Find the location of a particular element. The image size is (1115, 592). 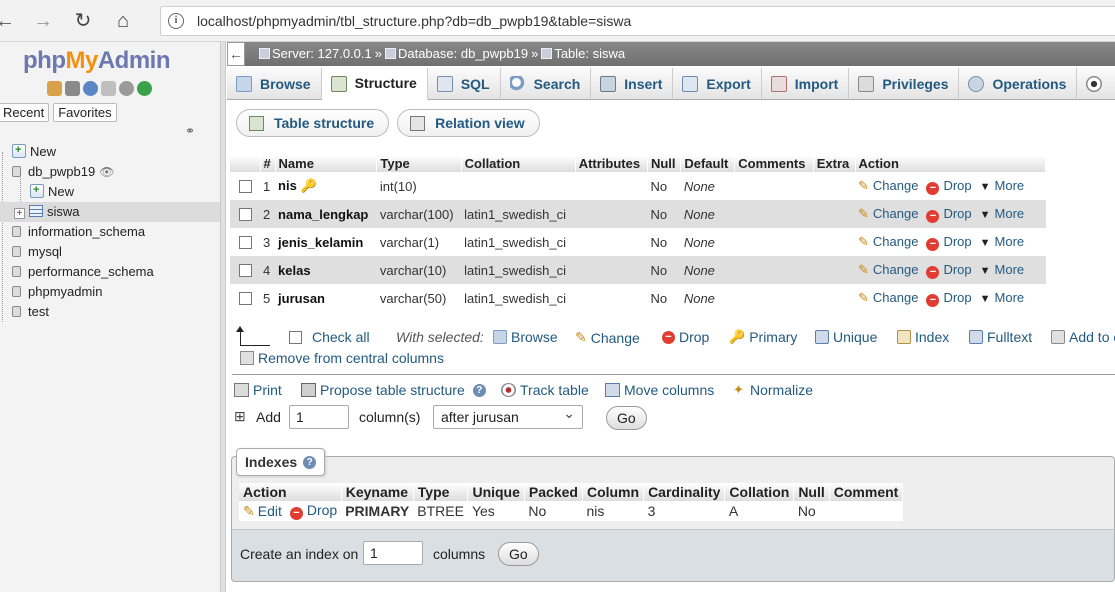

tree-item-information-schema: information_schema is located at coordinates (110, 232).